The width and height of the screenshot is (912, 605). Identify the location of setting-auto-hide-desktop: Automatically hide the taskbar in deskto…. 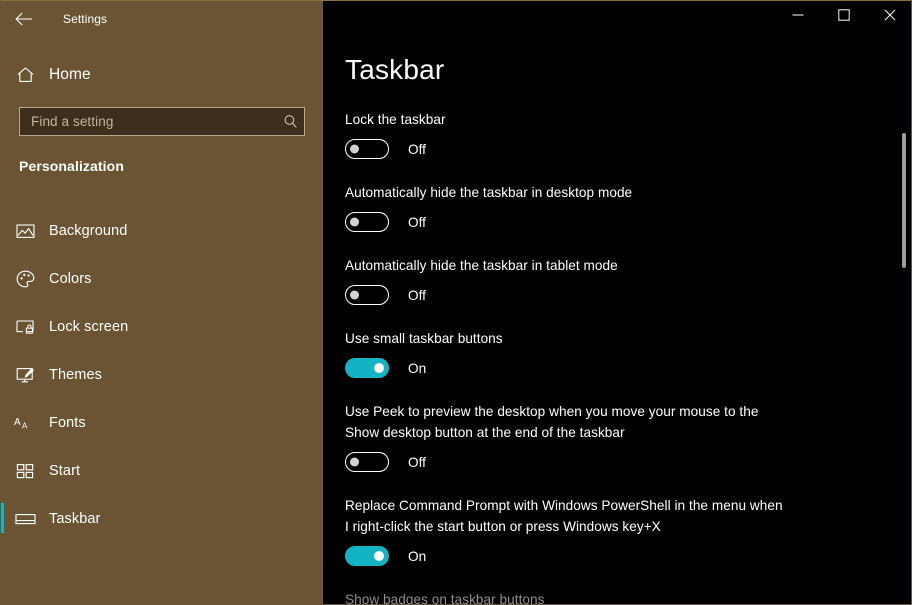
(607, 207).